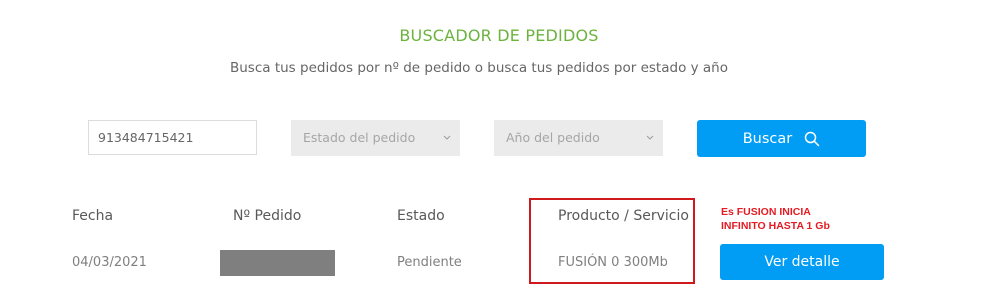 This screenshot has height=308, width=998. I want to click on order-number-input, so click(172, 137).